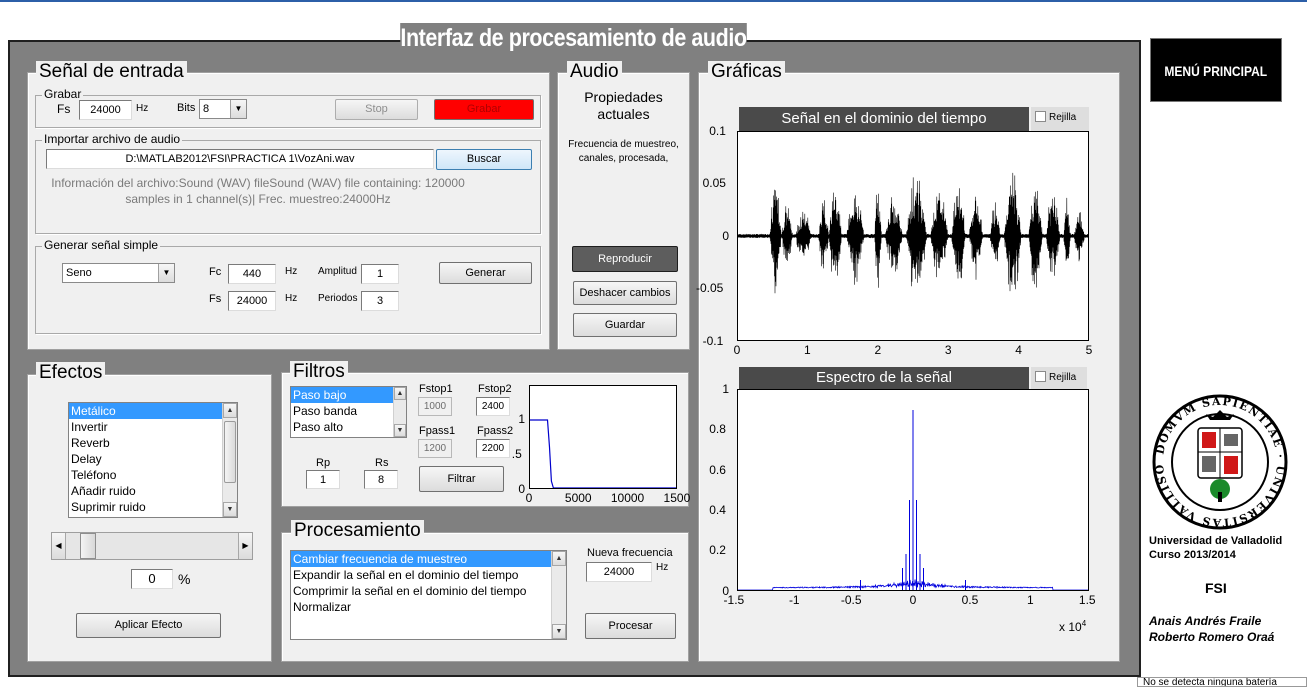 This screenshot has width=1307, height=687. I want to click on audio-panel-title: Audio, so click(594, 72).